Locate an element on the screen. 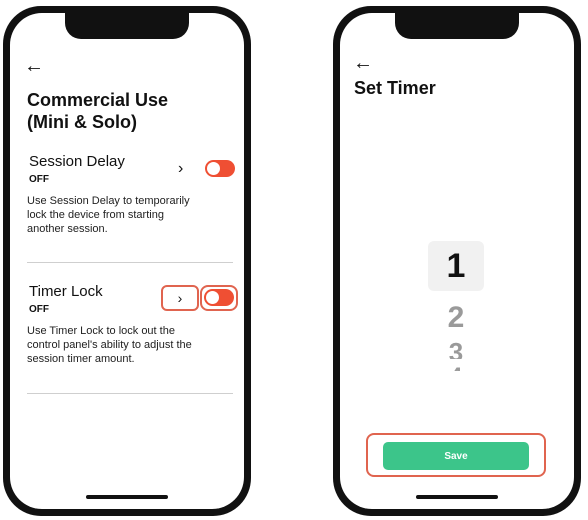 The width and height of the screenshot is (588, 520). session-delay-status: OFF is located at coordinates (39, 179).